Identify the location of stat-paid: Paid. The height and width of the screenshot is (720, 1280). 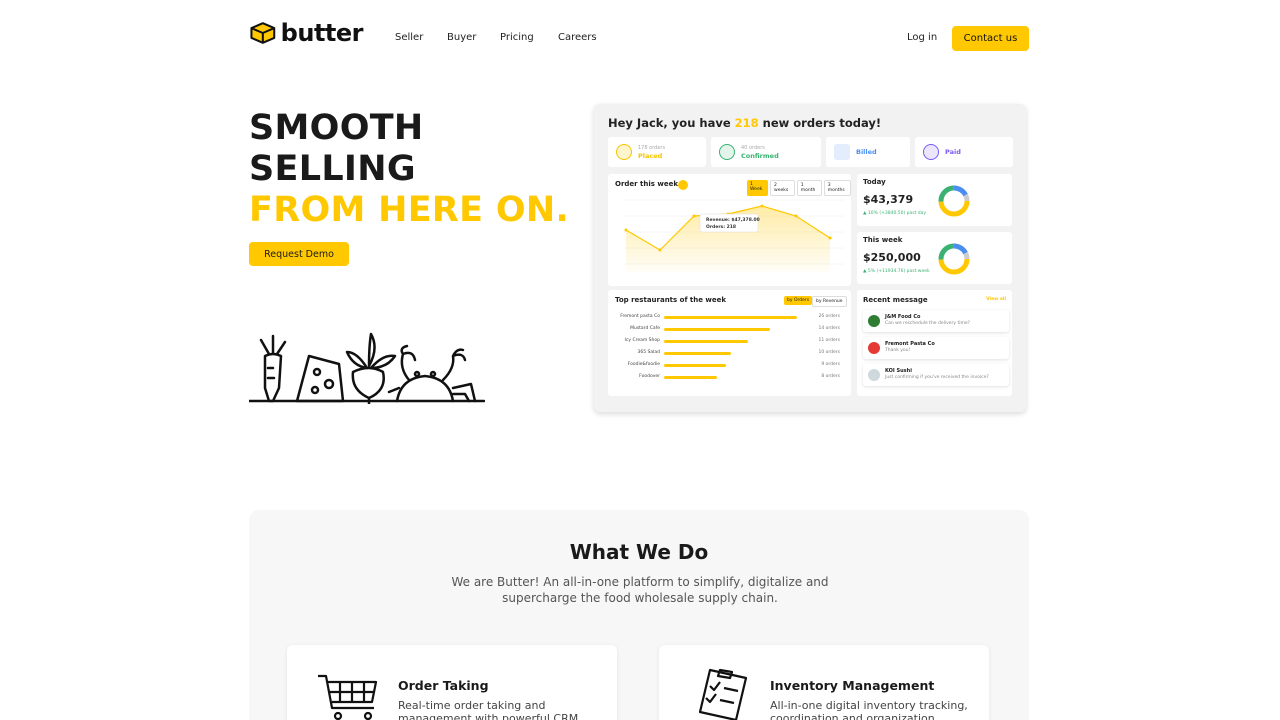
(964, 152).